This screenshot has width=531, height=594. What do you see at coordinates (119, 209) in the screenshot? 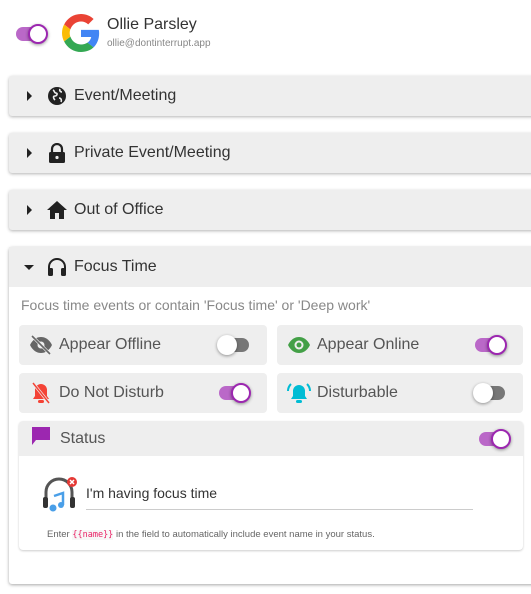
I see `section-label: Out of Office` at bounding box center [119, 209].